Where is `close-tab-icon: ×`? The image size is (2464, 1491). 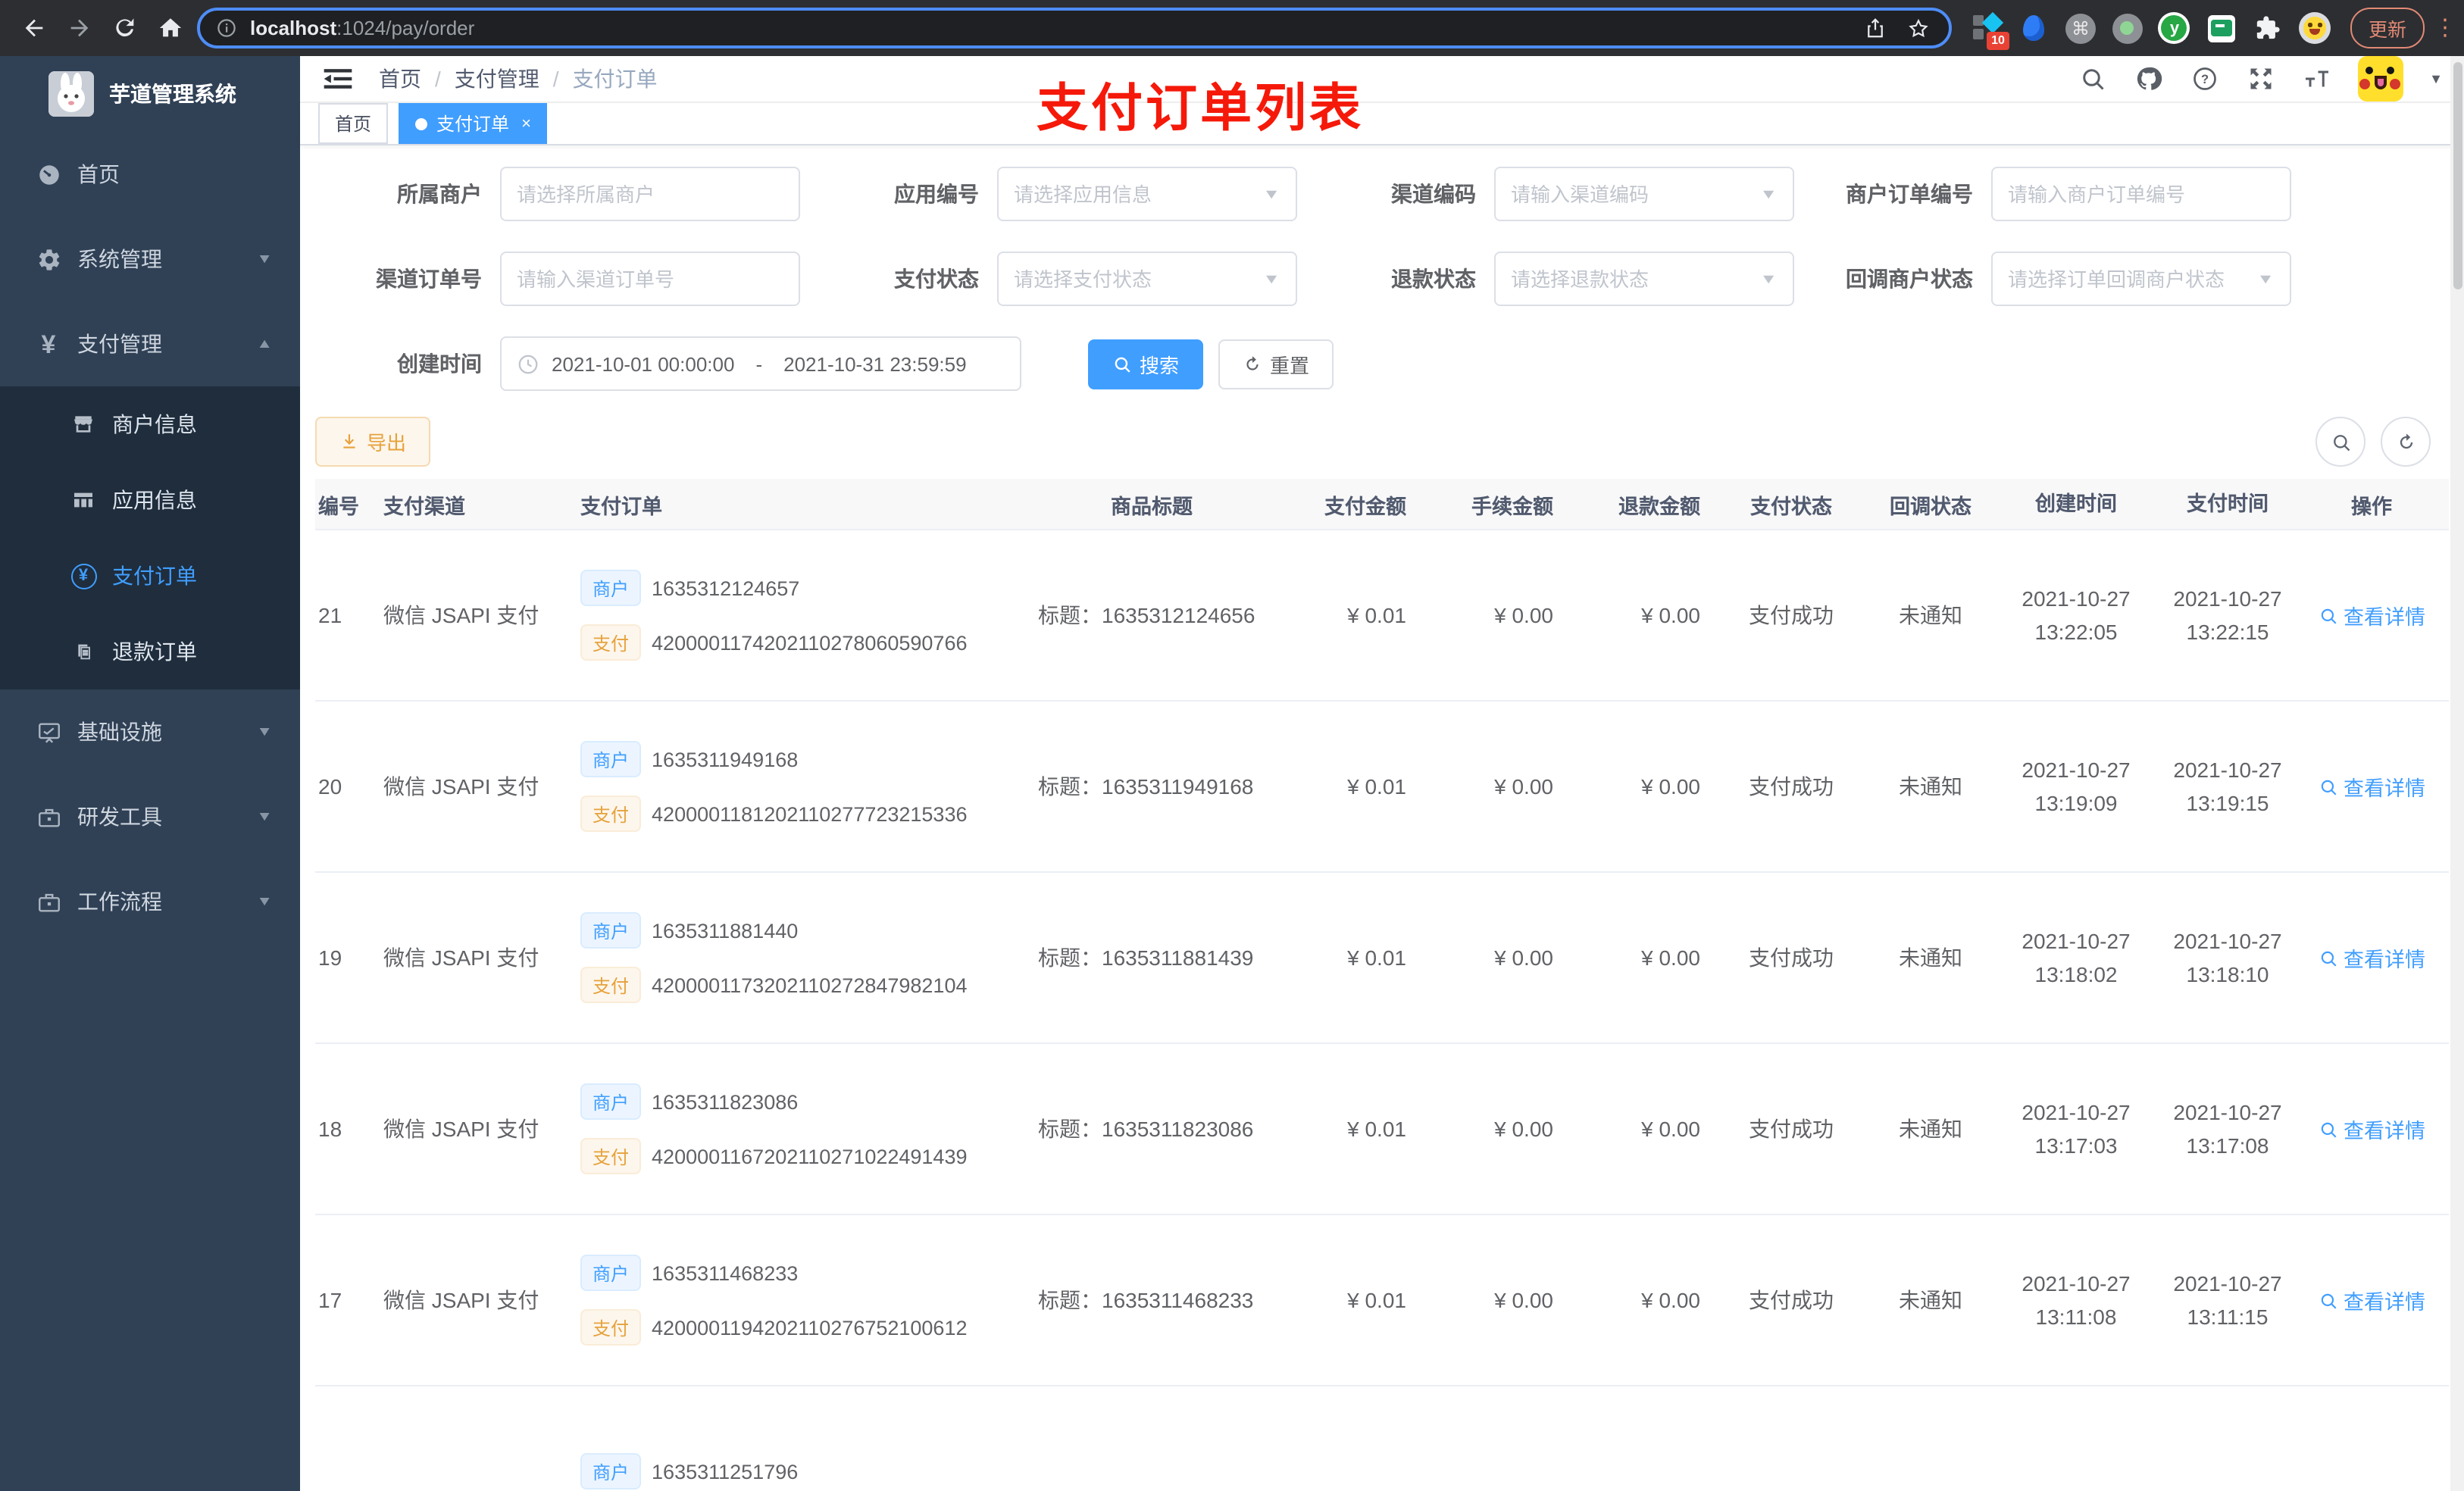 close-tab-icon: × is located at coordinates (526, 123).